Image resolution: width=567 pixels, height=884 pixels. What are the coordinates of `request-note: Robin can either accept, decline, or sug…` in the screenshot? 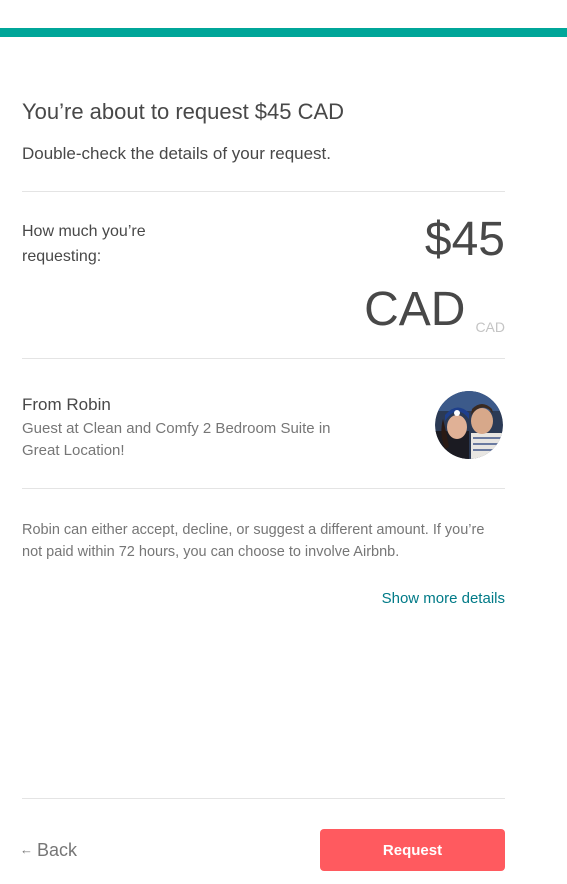 It's located at (253, 541).